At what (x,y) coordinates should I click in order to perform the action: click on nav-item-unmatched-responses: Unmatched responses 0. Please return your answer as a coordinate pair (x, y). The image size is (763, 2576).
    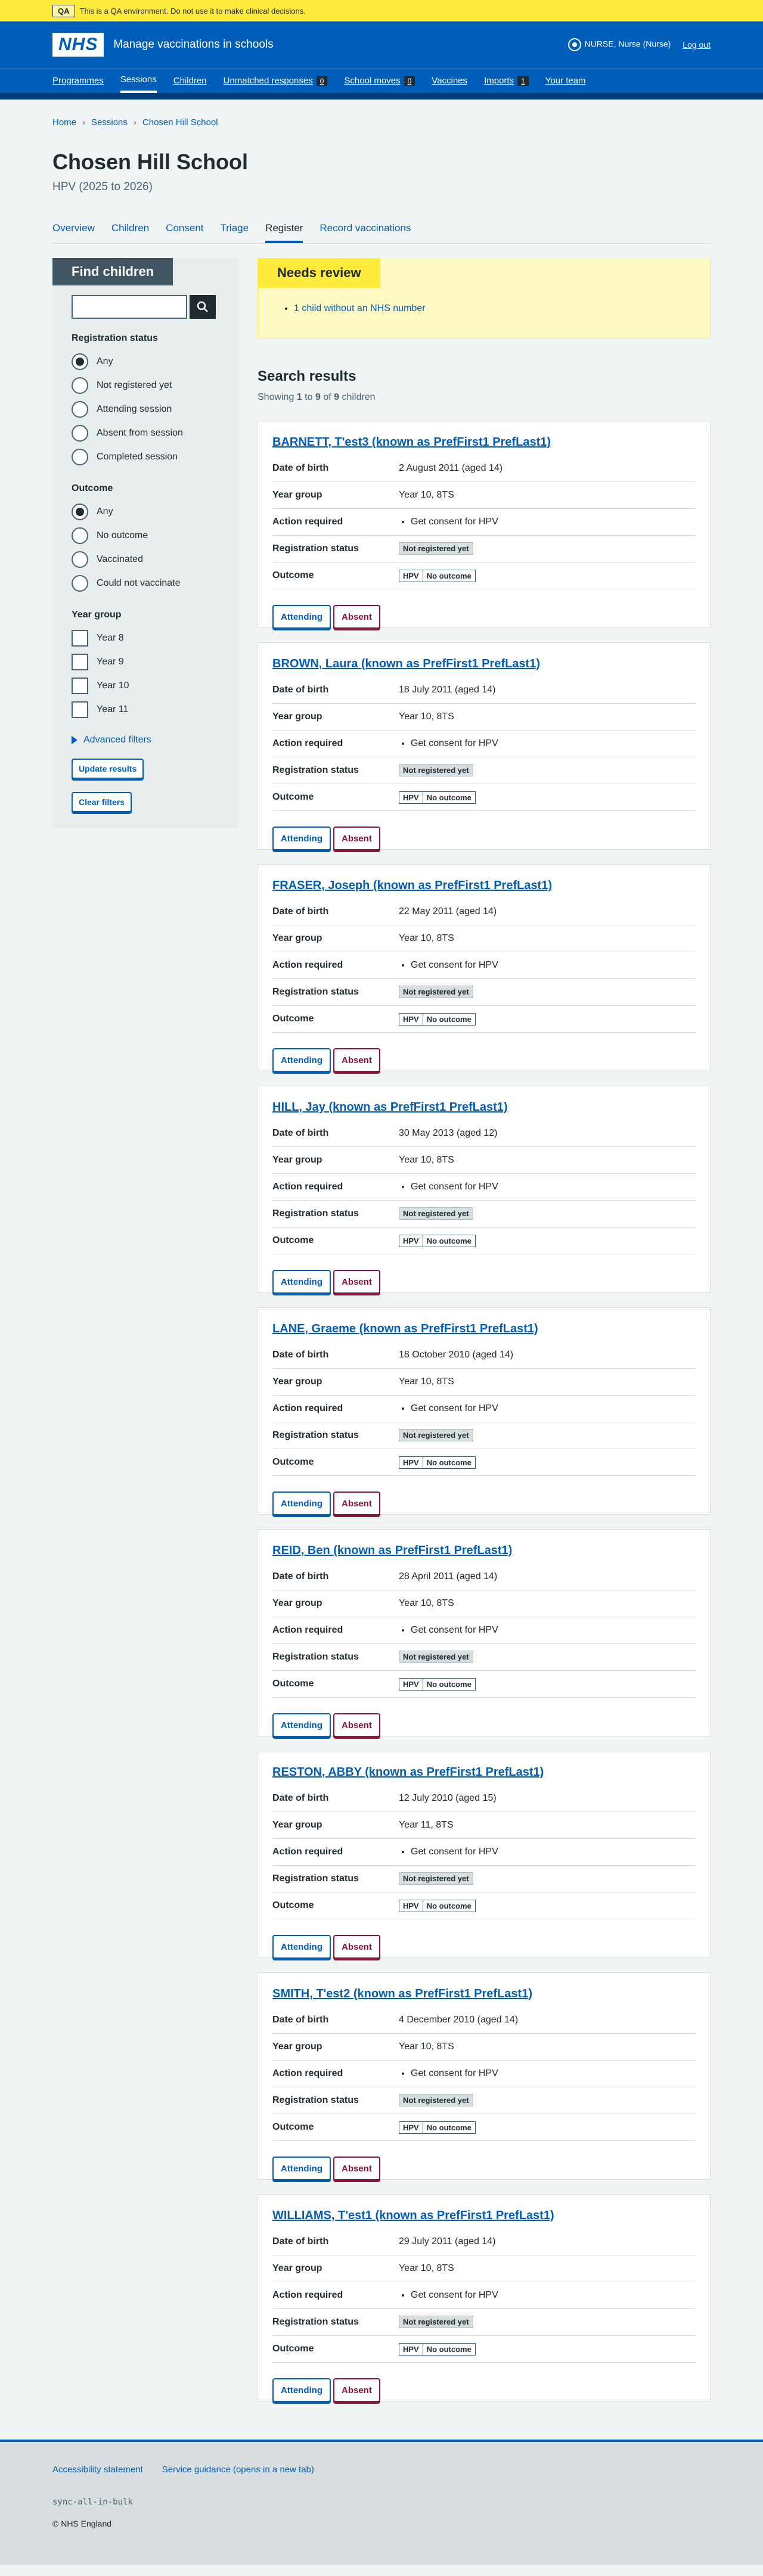
    Looking at the image, I should click on (276, 81).